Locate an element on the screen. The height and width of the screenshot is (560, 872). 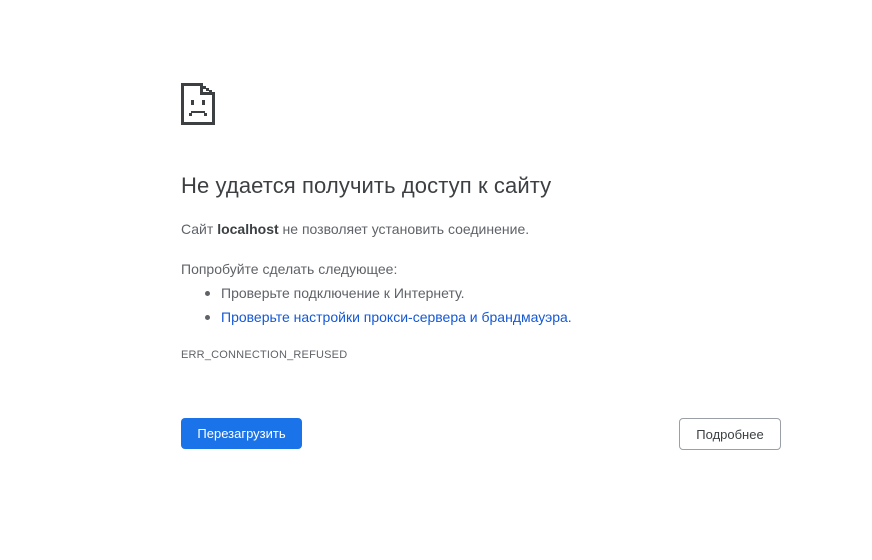
summary-suffix: не позволяет установить соединение. is located at coordinates (404, 229).